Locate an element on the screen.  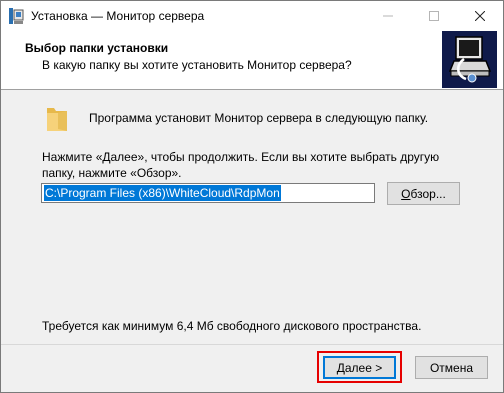
minimize-icon is located at coordinates (388, 16).